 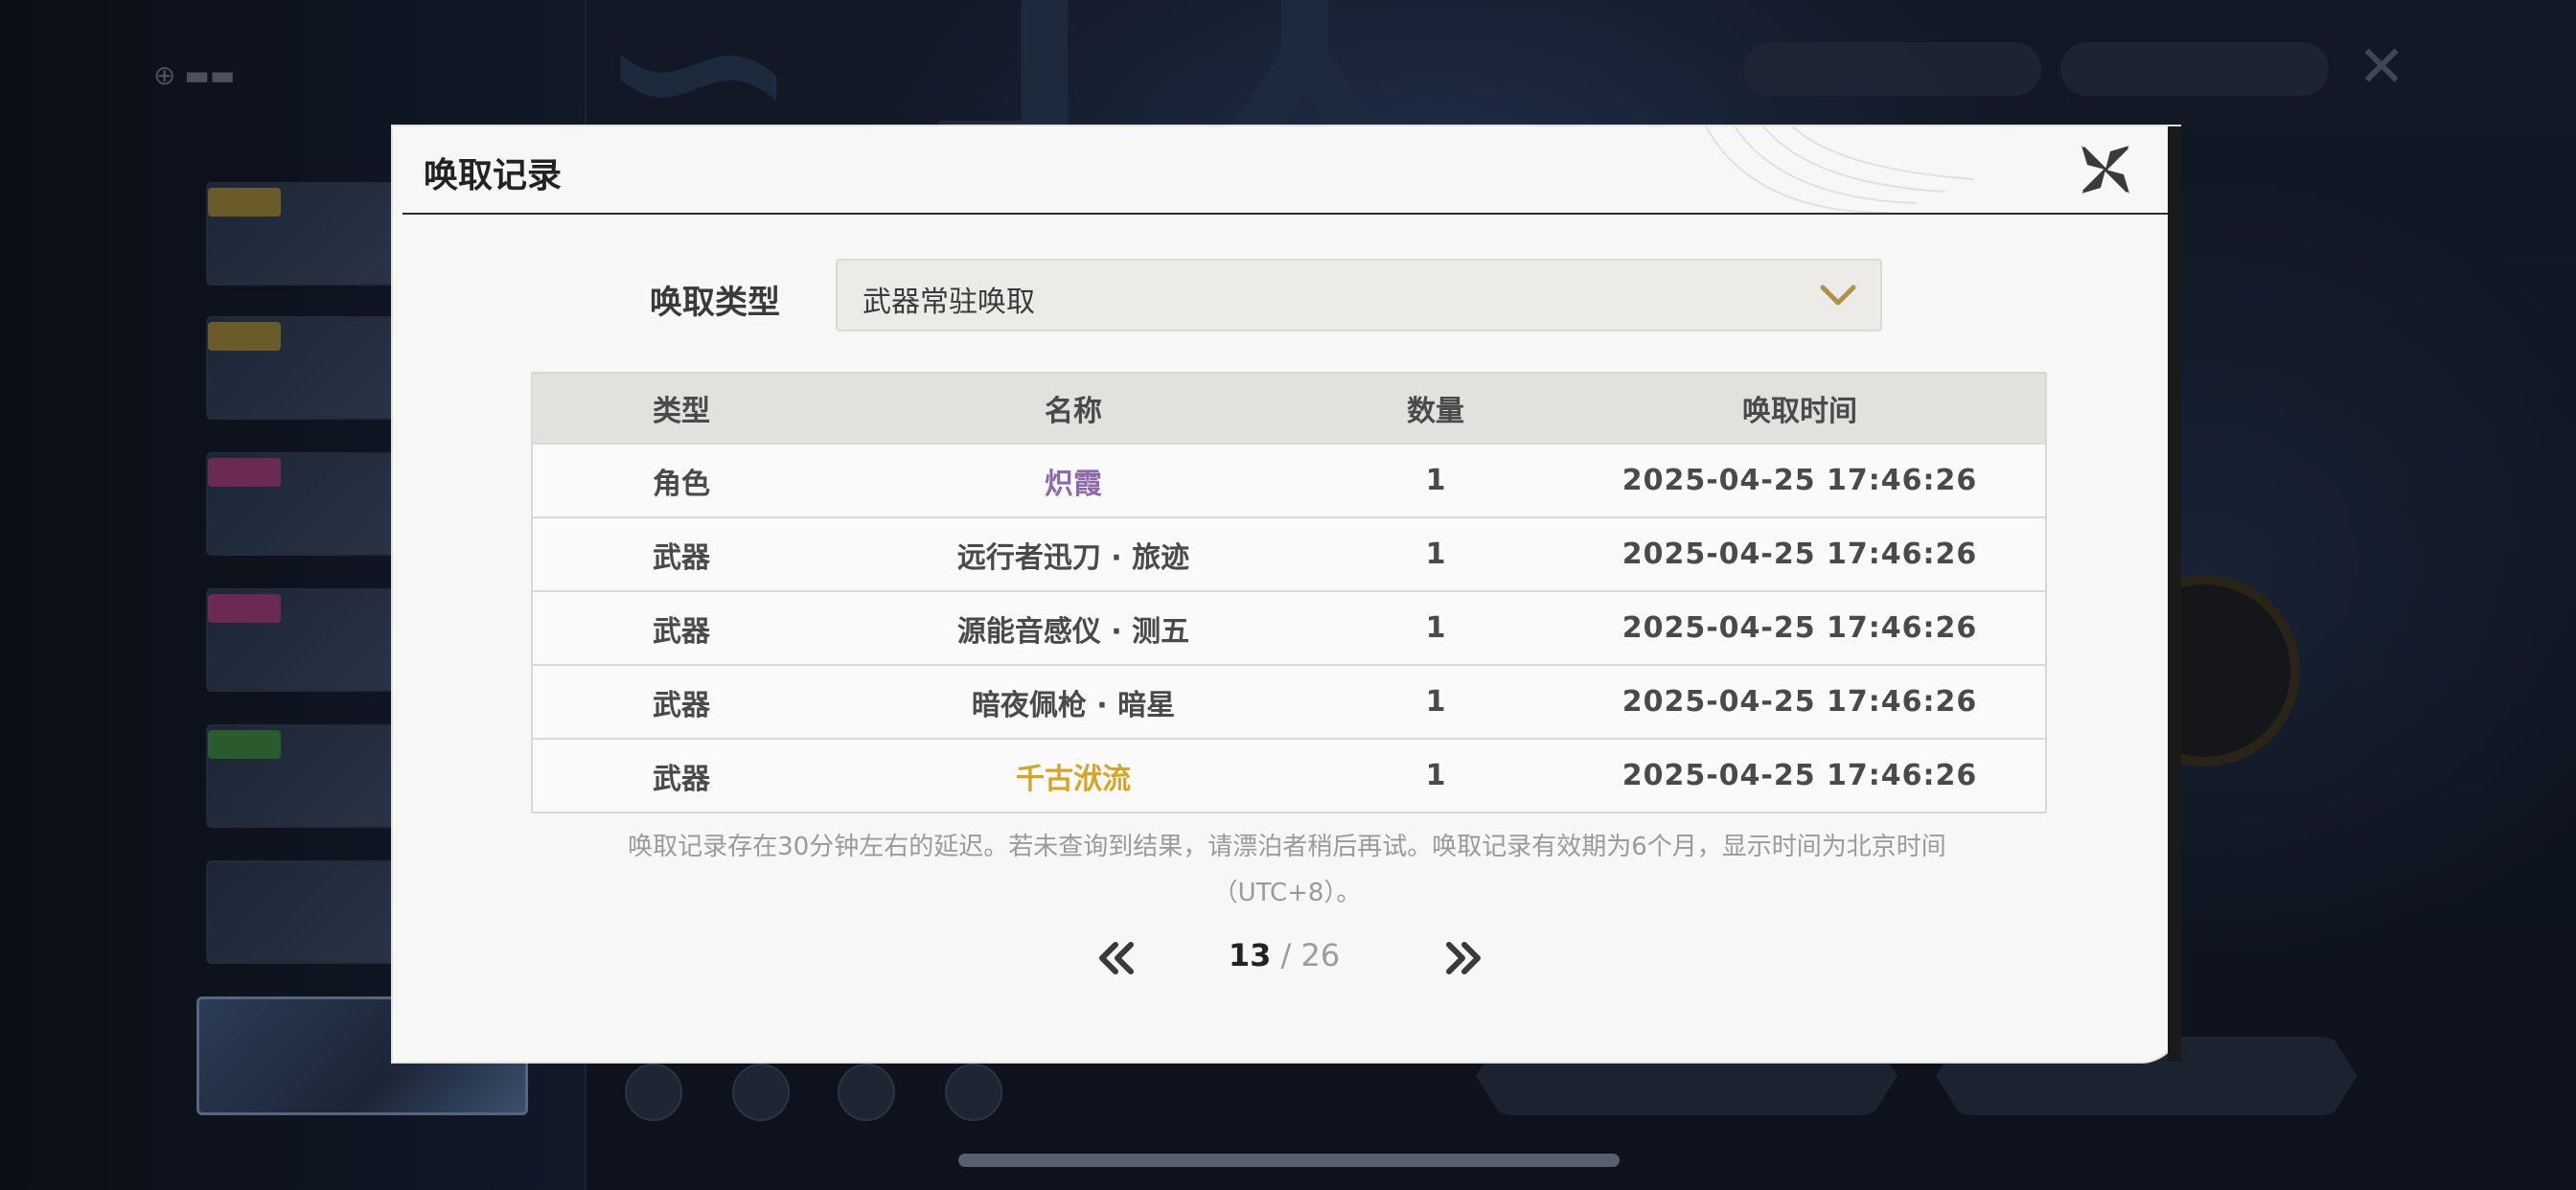 I want to click on filter-label: 唤取类型, so click(x=715, y=303).